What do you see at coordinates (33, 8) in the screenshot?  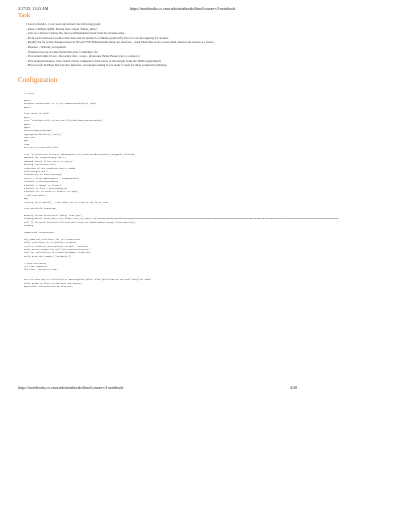 I see `print-datetime: 2/17/25, 11:23 AM` at bounding box center [33, 8].